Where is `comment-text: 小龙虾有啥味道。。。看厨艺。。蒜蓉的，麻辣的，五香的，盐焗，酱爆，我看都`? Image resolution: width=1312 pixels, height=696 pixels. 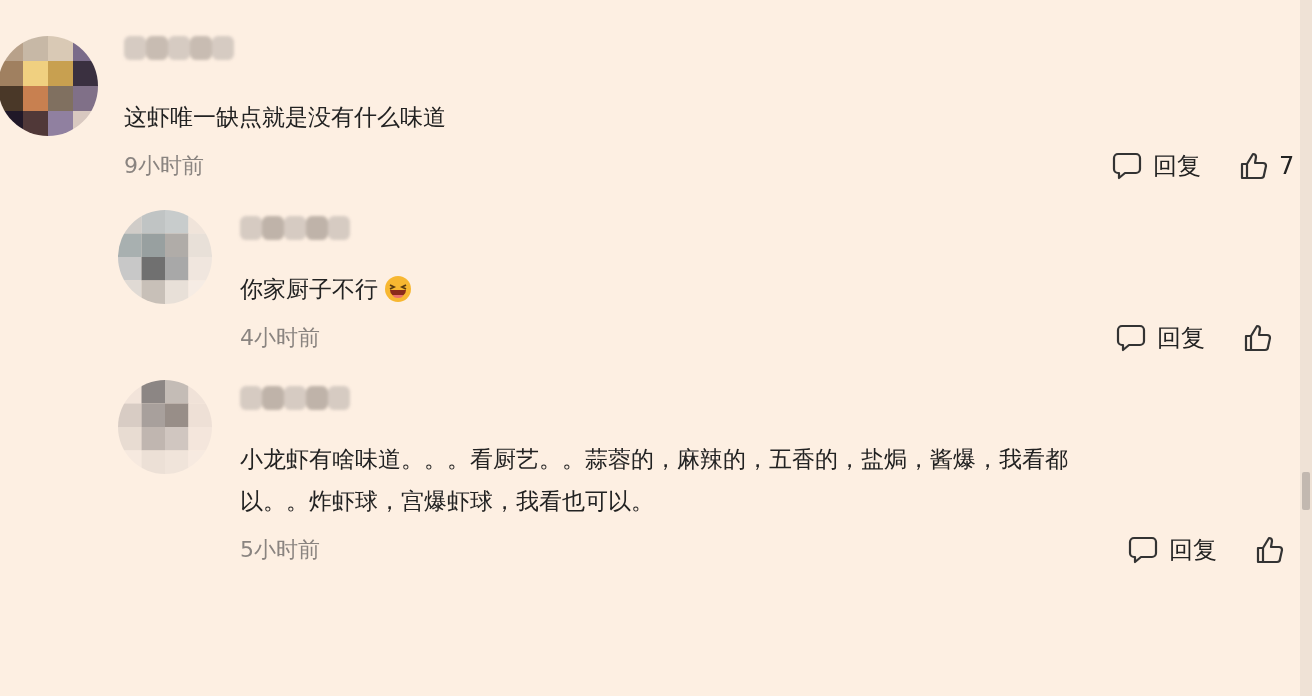
comment-text: 小龙虾有啥味道。。。看厨艺。。蒜蓉的，麻辣的，五香的，盐焗，酱爆，我看都 is located at coordinates (654, 459).